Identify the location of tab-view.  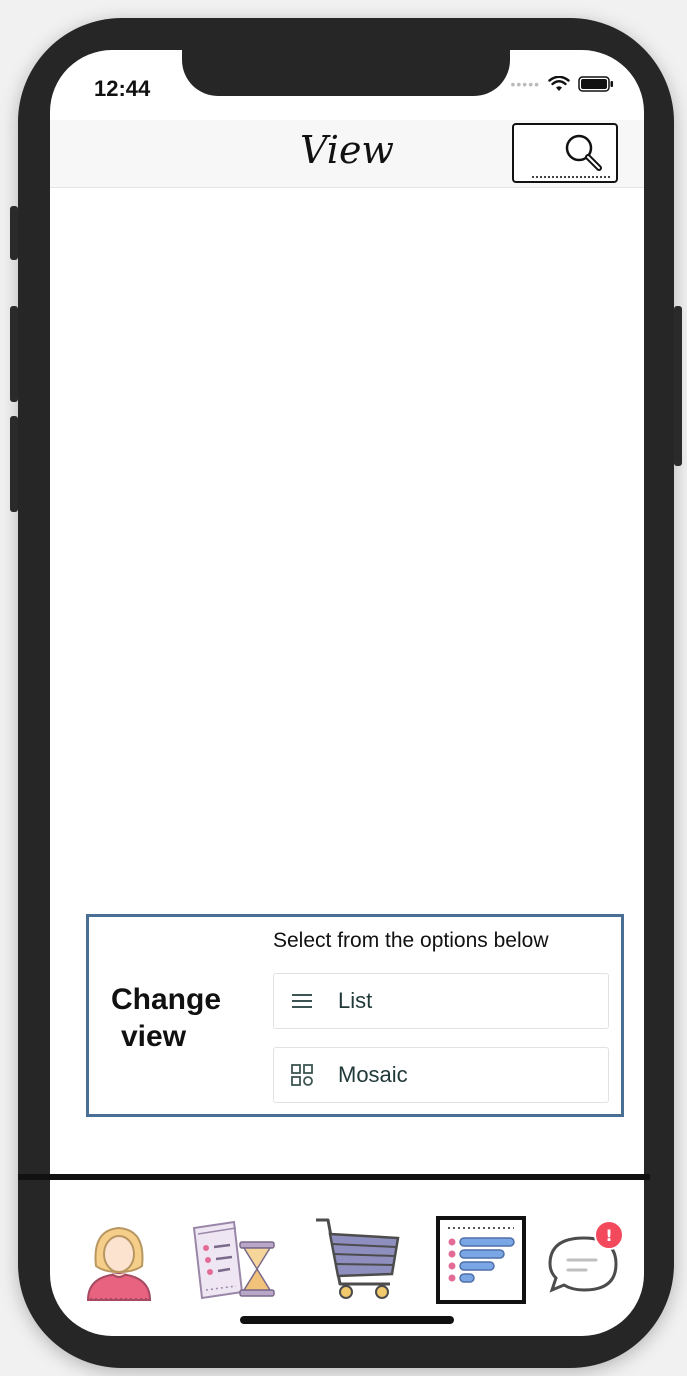
(481, 1260).